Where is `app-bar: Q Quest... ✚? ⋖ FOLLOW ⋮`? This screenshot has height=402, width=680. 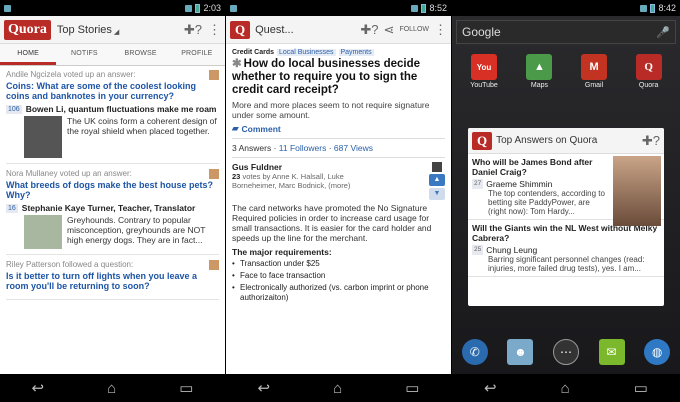 app-bar: Q Quest... ✚? ⋖ FOLLOW ⋮ is located at coordinates (338, 30).